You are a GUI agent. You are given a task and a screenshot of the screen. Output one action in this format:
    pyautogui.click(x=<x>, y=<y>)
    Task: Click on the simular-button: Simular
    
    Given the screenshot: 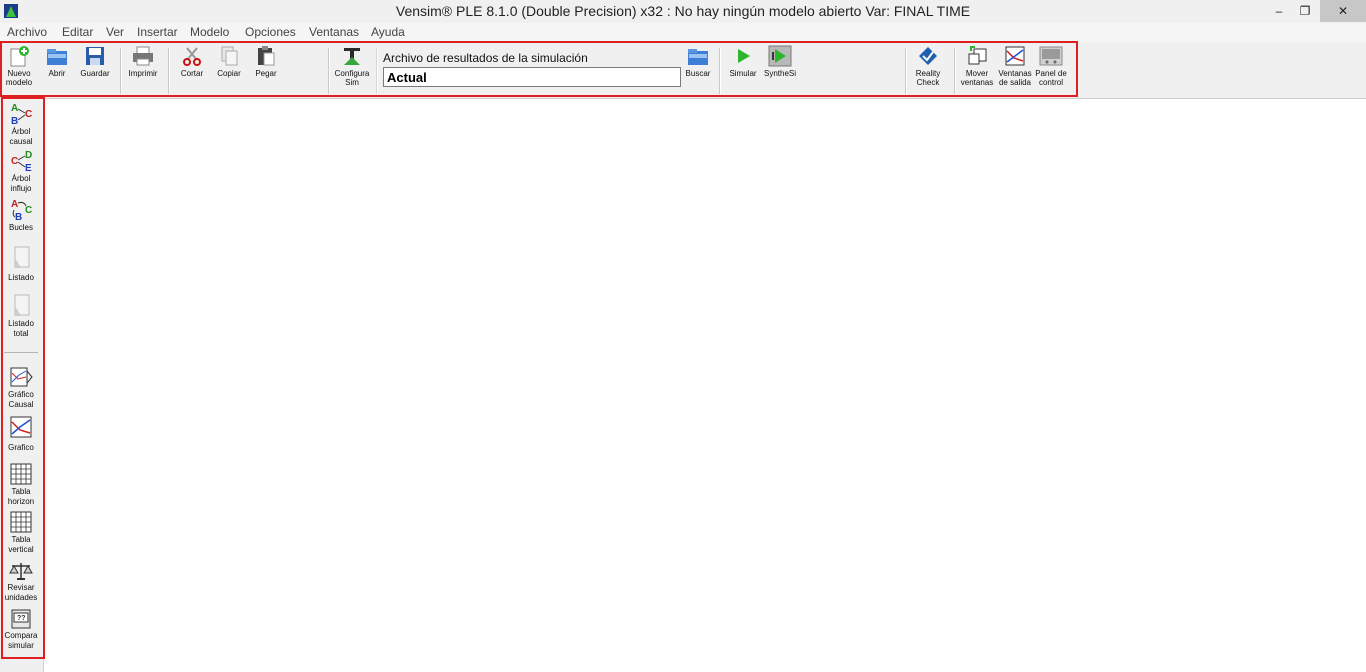 What is the action you would take?
    pyautogui.click(x=743, y=61)
    